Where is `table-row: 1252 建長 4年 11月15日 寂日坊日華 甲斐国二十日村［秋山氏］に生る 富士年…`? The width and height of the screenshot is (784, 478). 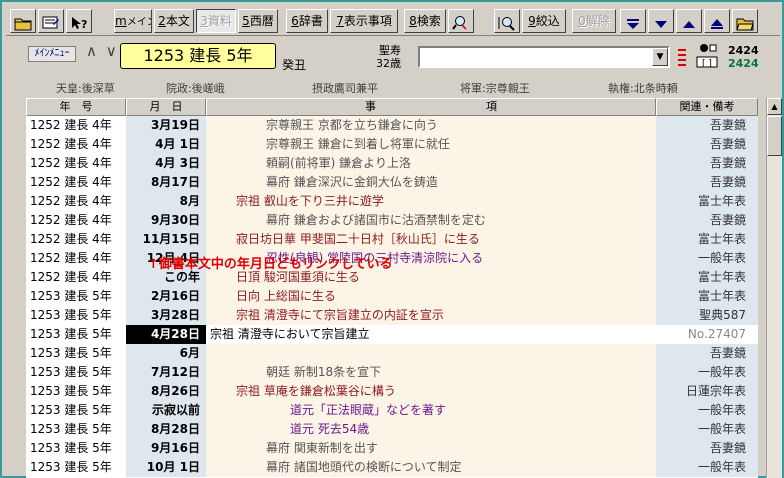
table-row: 1252 建長 4年 11月15日 寂日坊日華 甲斐国二十日村［秋山氏］に生る 富士年… is located at coordinates (392, 239).